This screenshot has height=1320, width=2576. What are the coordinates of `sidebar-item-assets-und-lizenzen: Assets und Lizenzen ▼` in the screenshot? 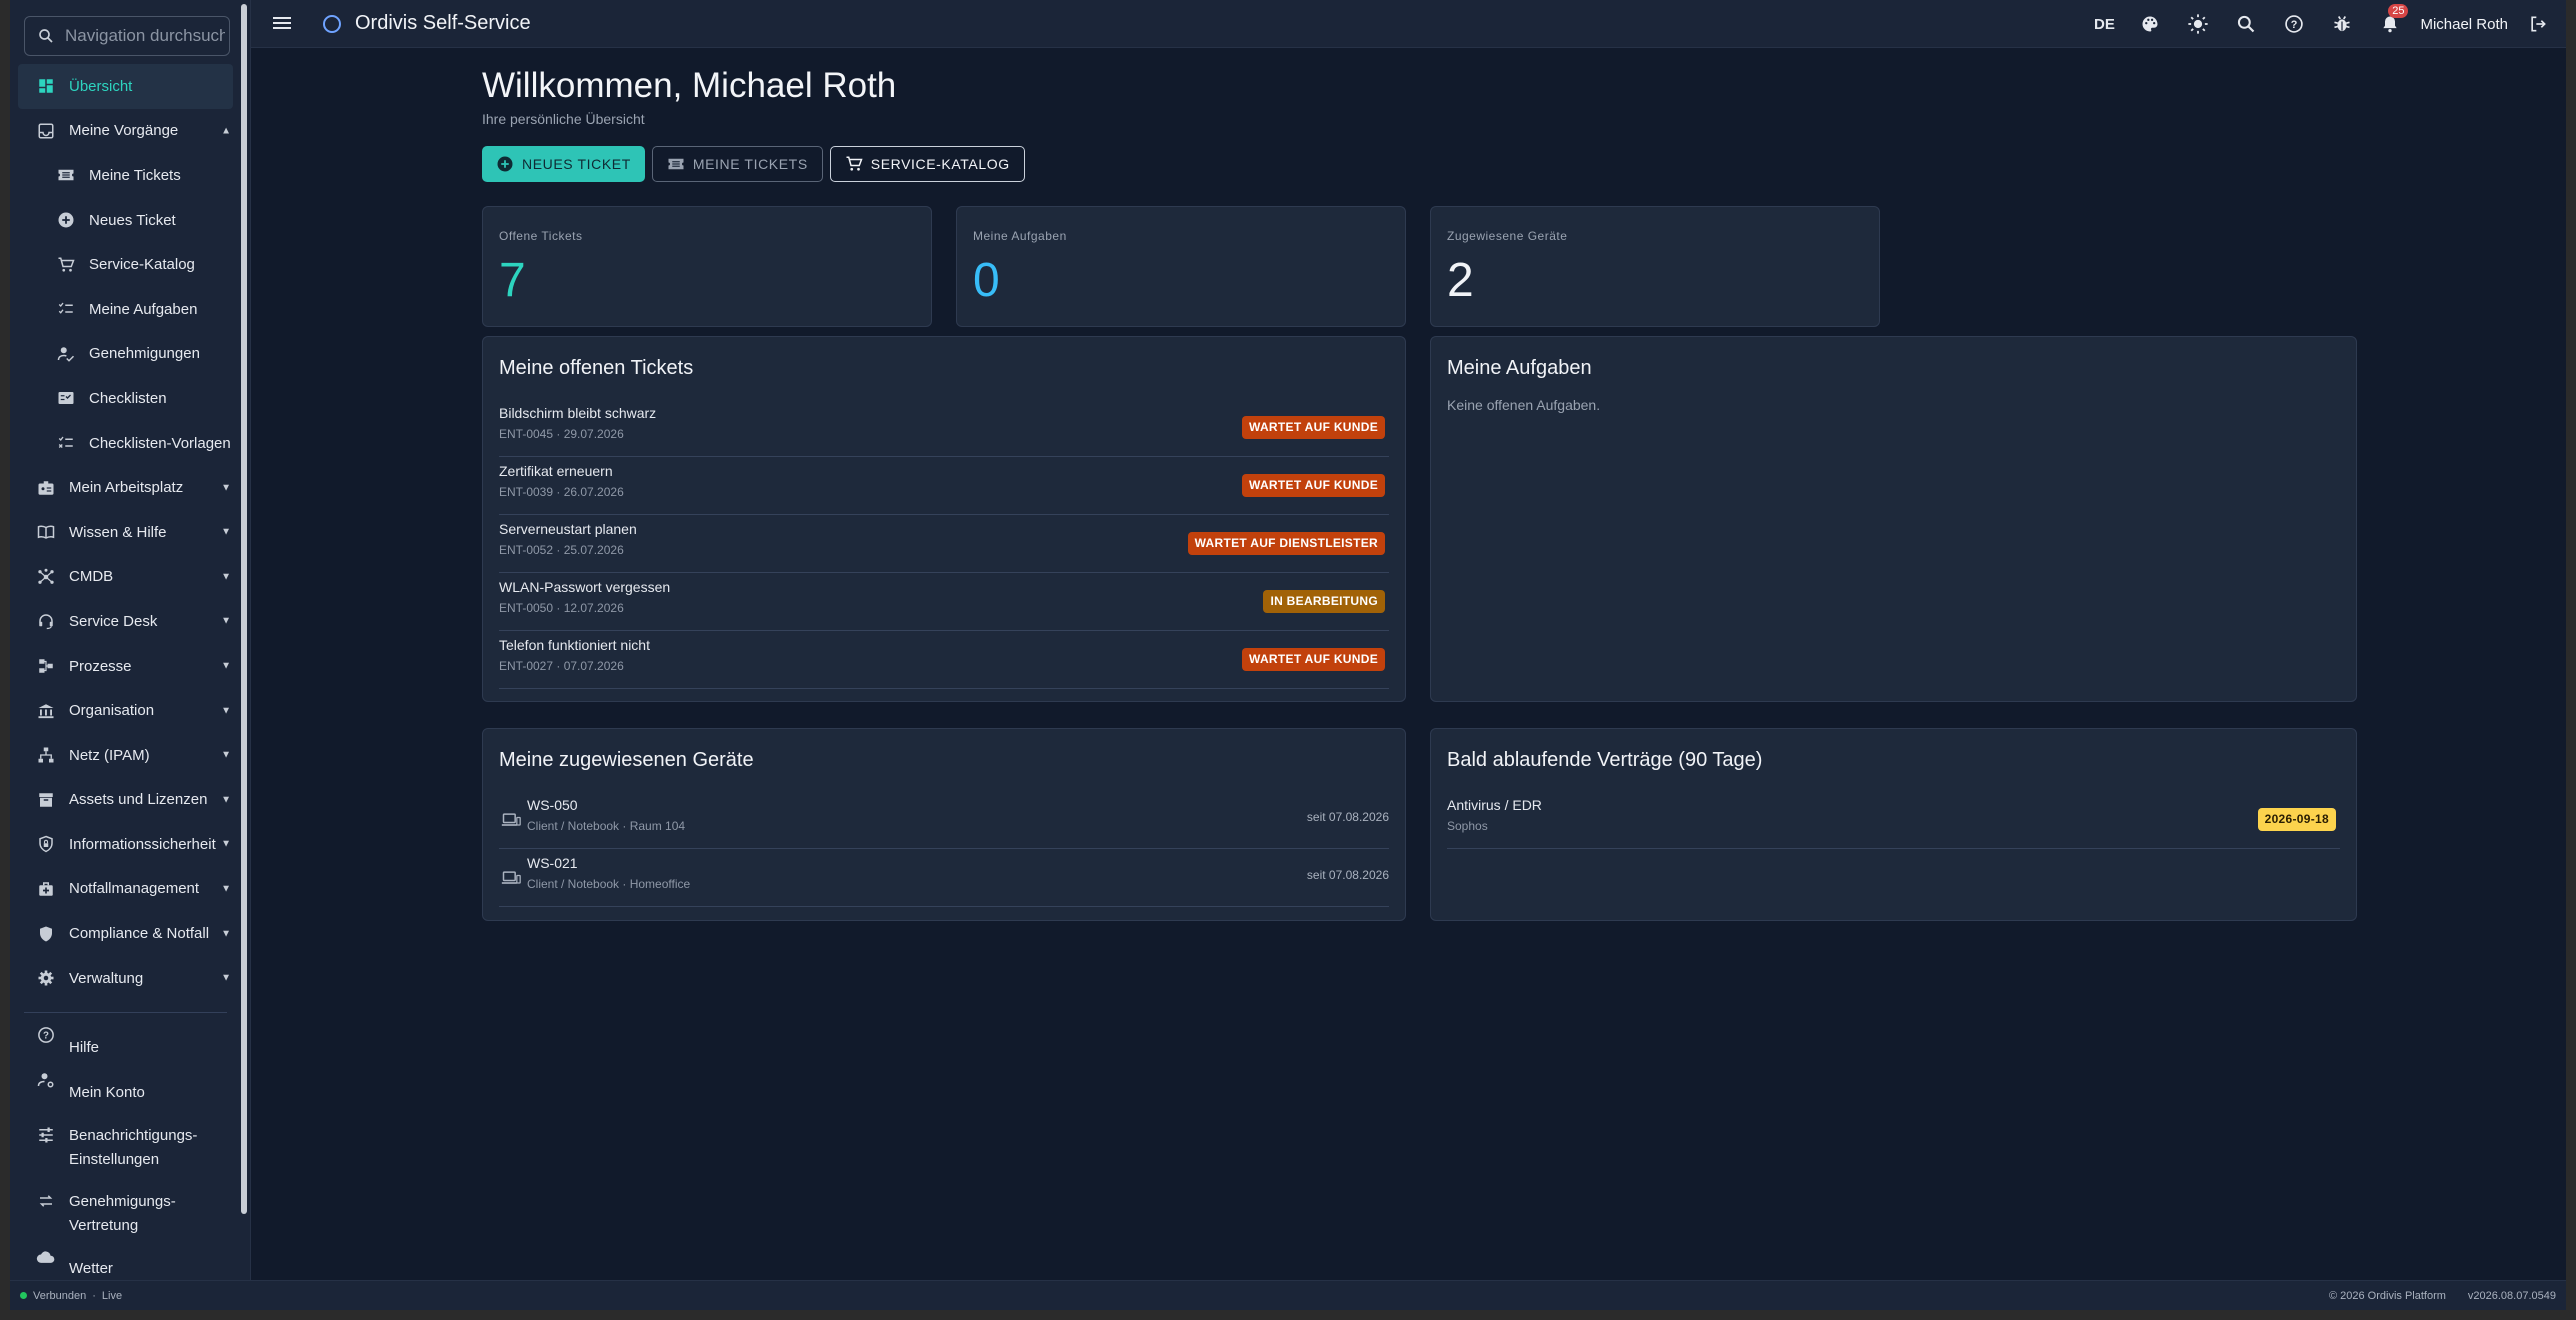 It's located at (125, 800).